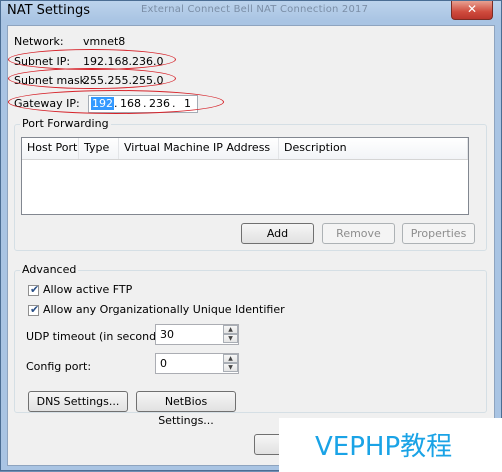  I want to click on column-type: Type, so click(99, 148).